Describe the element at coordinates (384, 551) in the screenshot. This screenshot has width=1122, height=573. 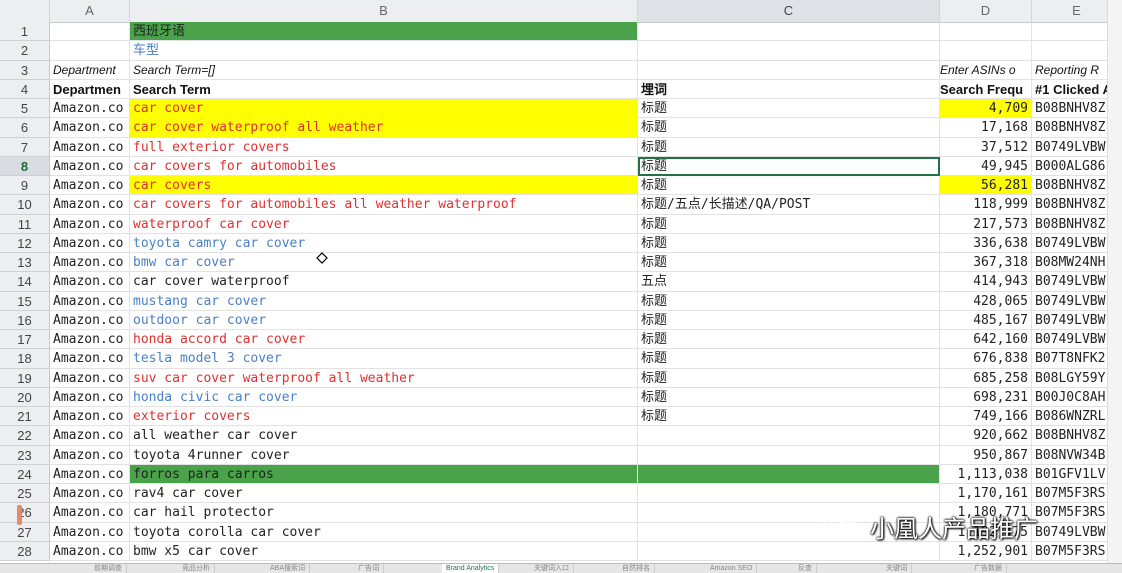
I see `cell-search-term: bmw x5 car cover` at that location.